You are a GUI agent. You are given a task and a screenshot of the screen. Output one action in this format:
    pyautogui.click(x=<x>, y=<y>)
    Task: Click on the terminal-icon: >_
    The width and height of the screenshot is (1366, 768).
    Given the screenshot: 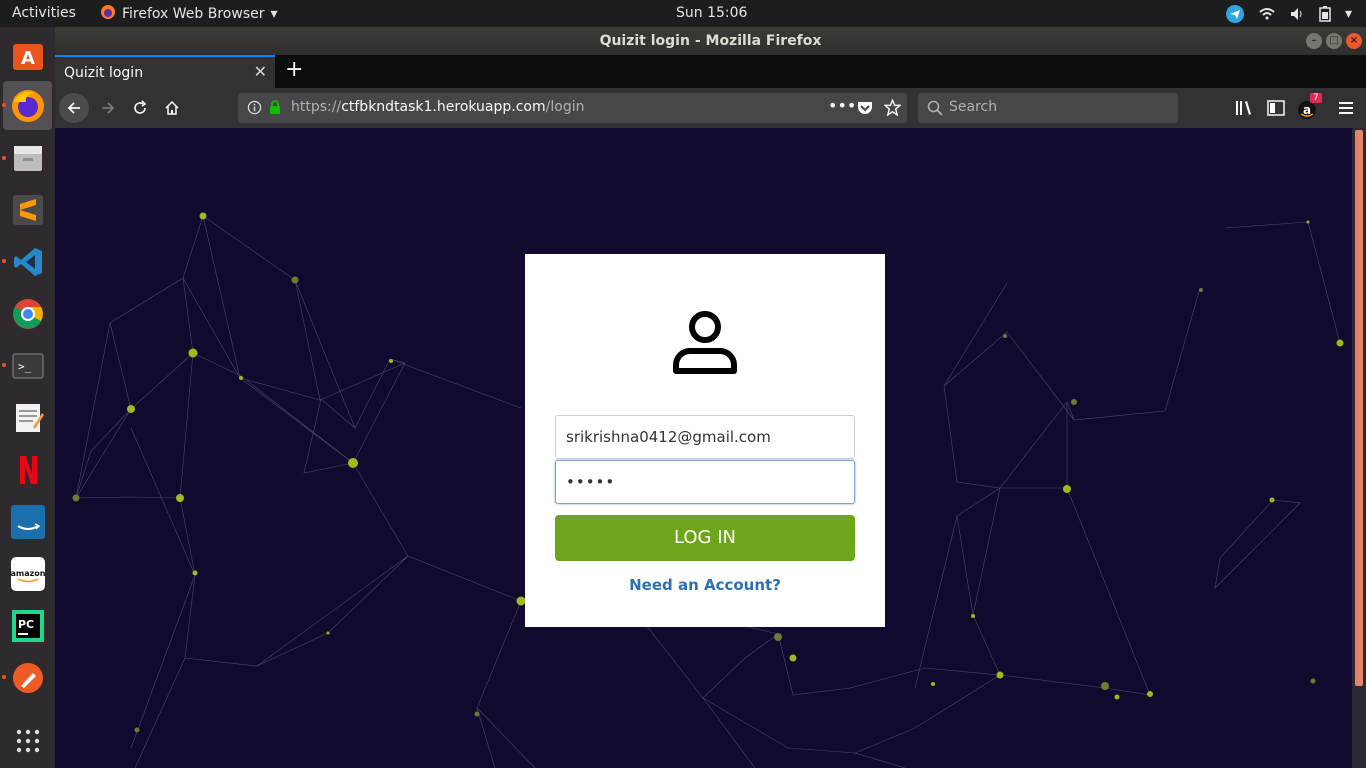 What is the action you would take?
    pyautogui.click(x=27, y=365)
    